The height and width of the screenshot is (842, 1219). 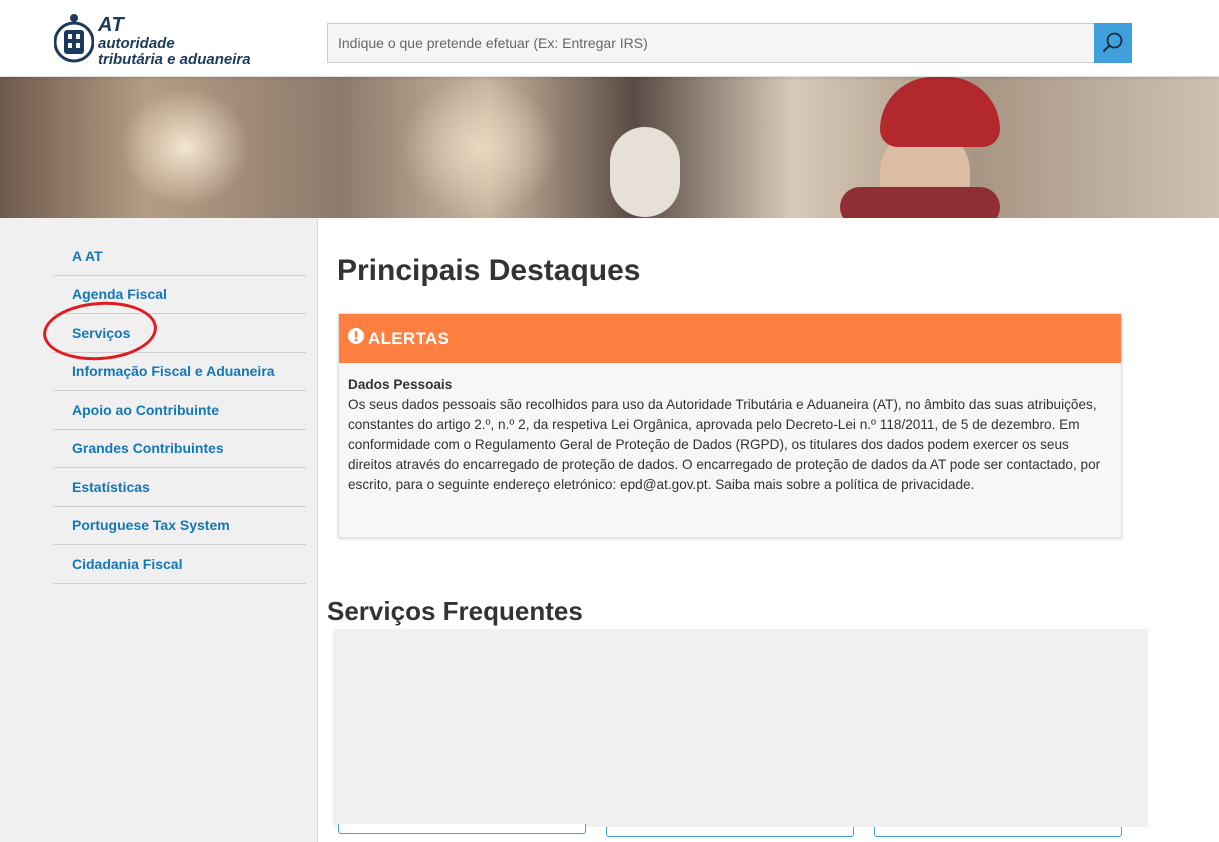 I want to click on logo-abbr: AT, so click(x=111, y=25).